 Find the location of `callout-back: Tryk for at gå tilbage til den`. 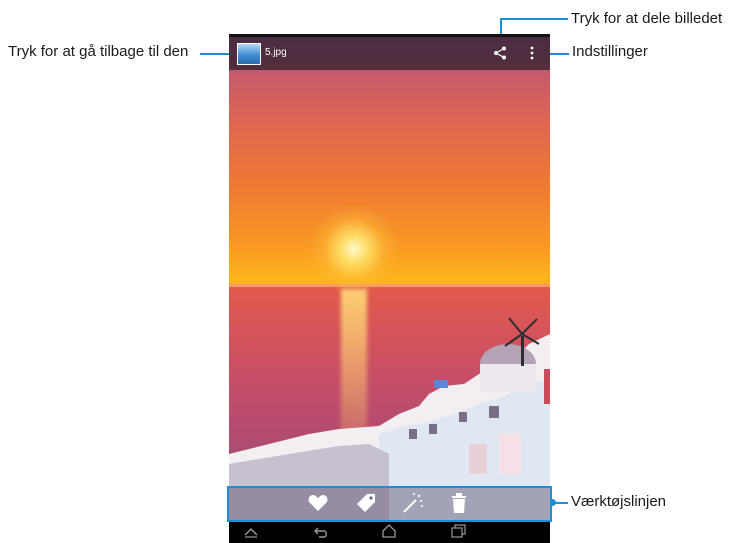

callout-back: Tryk for at gå tilbage til den is located at coordinates (98, 51).